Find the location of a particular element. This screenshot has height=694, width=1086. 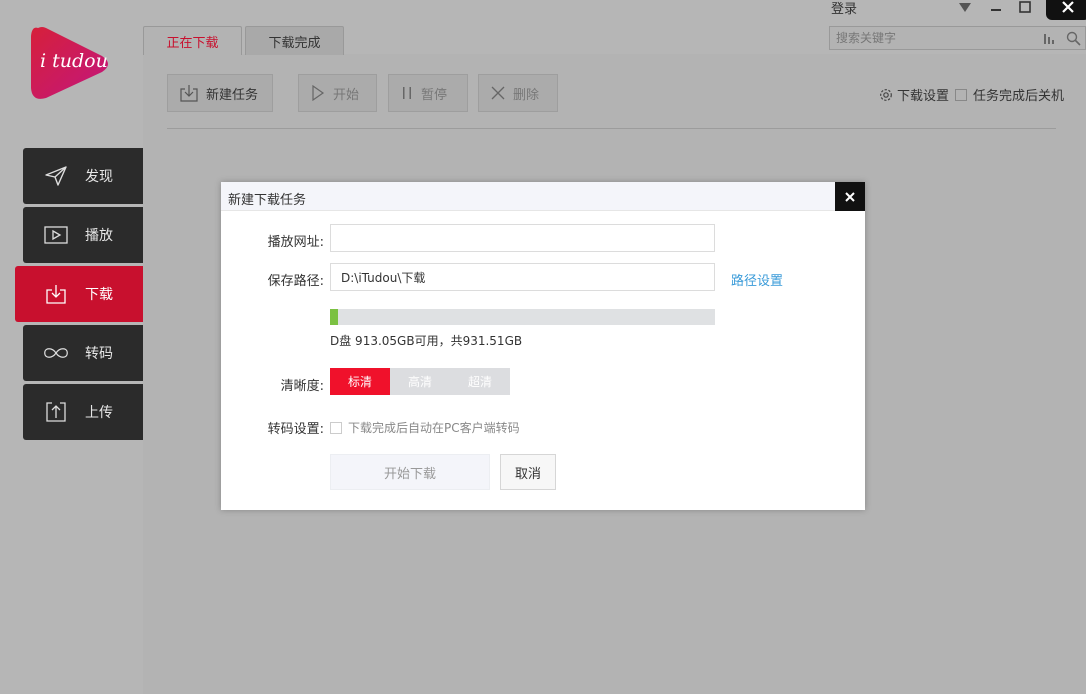

upload-icon is located at coordinates (56, 412).